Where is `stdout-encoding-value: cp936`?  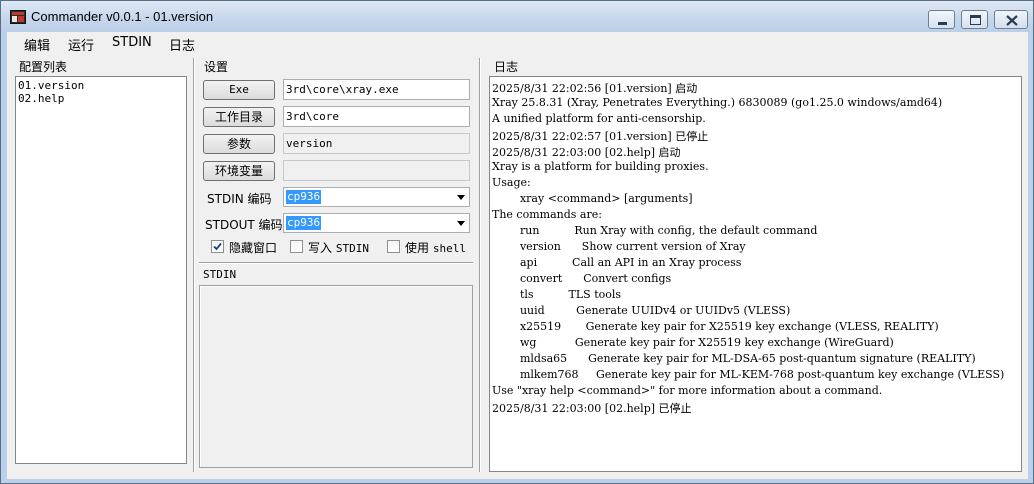 stdout-encoding-value: cp936 is located at coordinates (304, 223).